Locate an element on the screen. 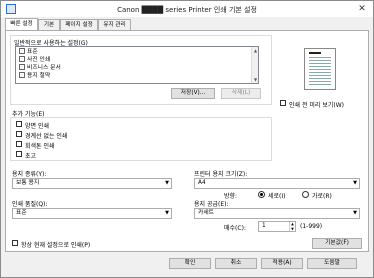  list-item: 표준 is located at coordinates (28, 52).